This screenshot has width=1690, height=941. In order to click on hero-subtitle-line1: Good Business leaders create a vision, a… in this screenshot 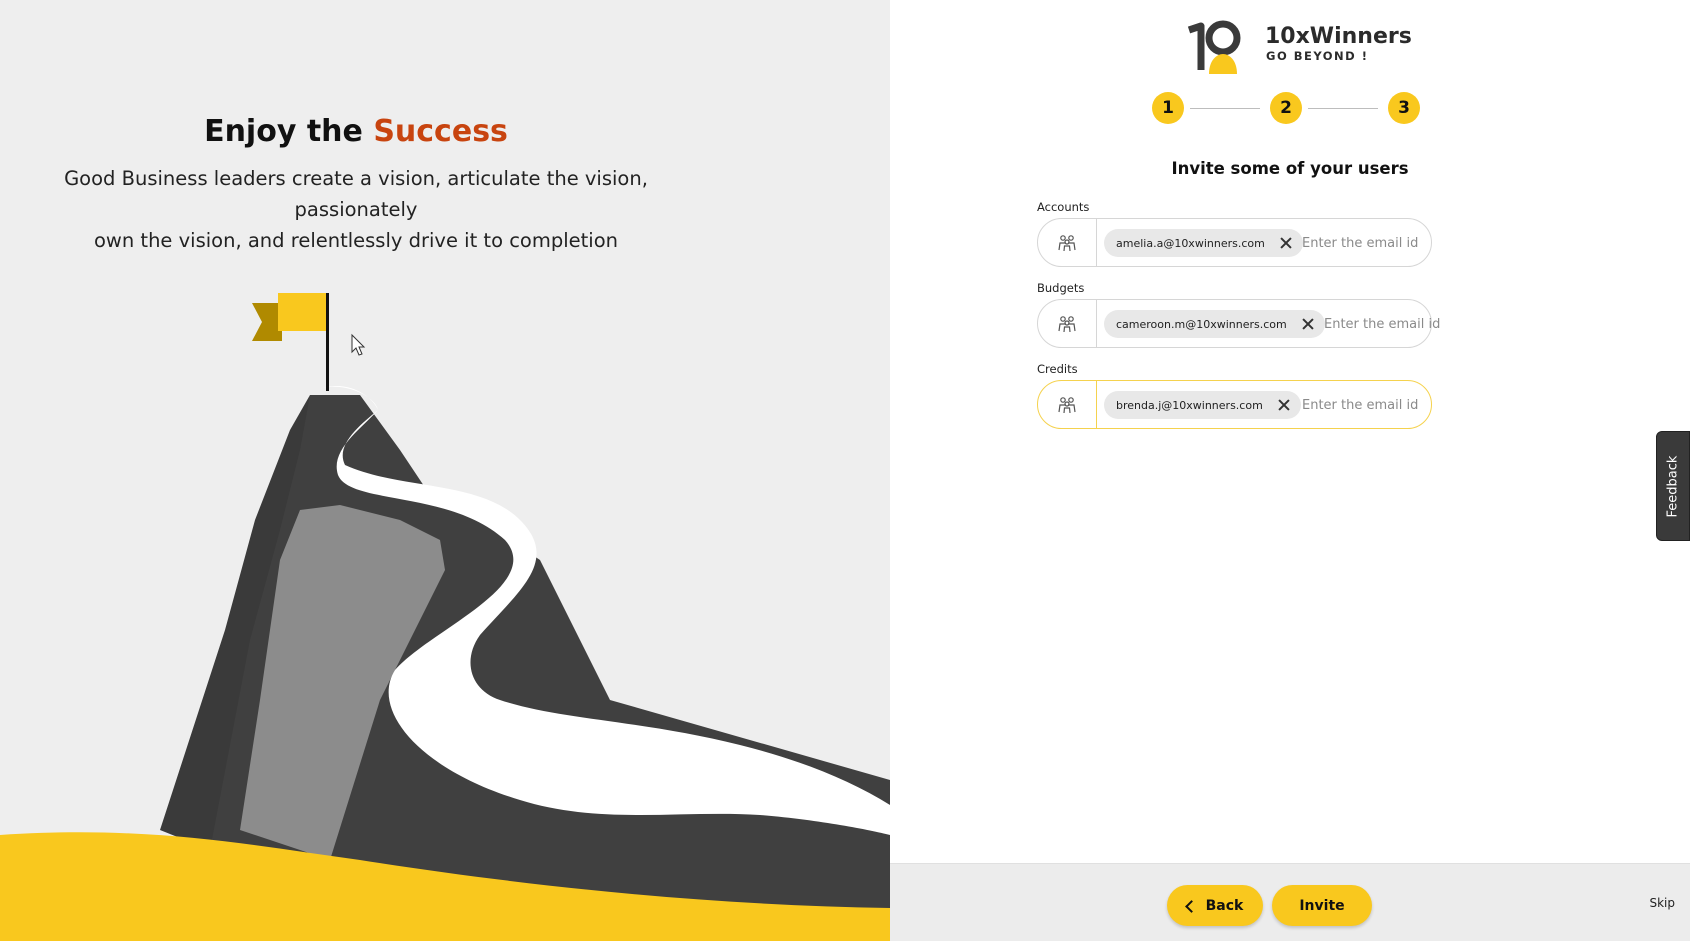, I will do `click(356, 194)`.